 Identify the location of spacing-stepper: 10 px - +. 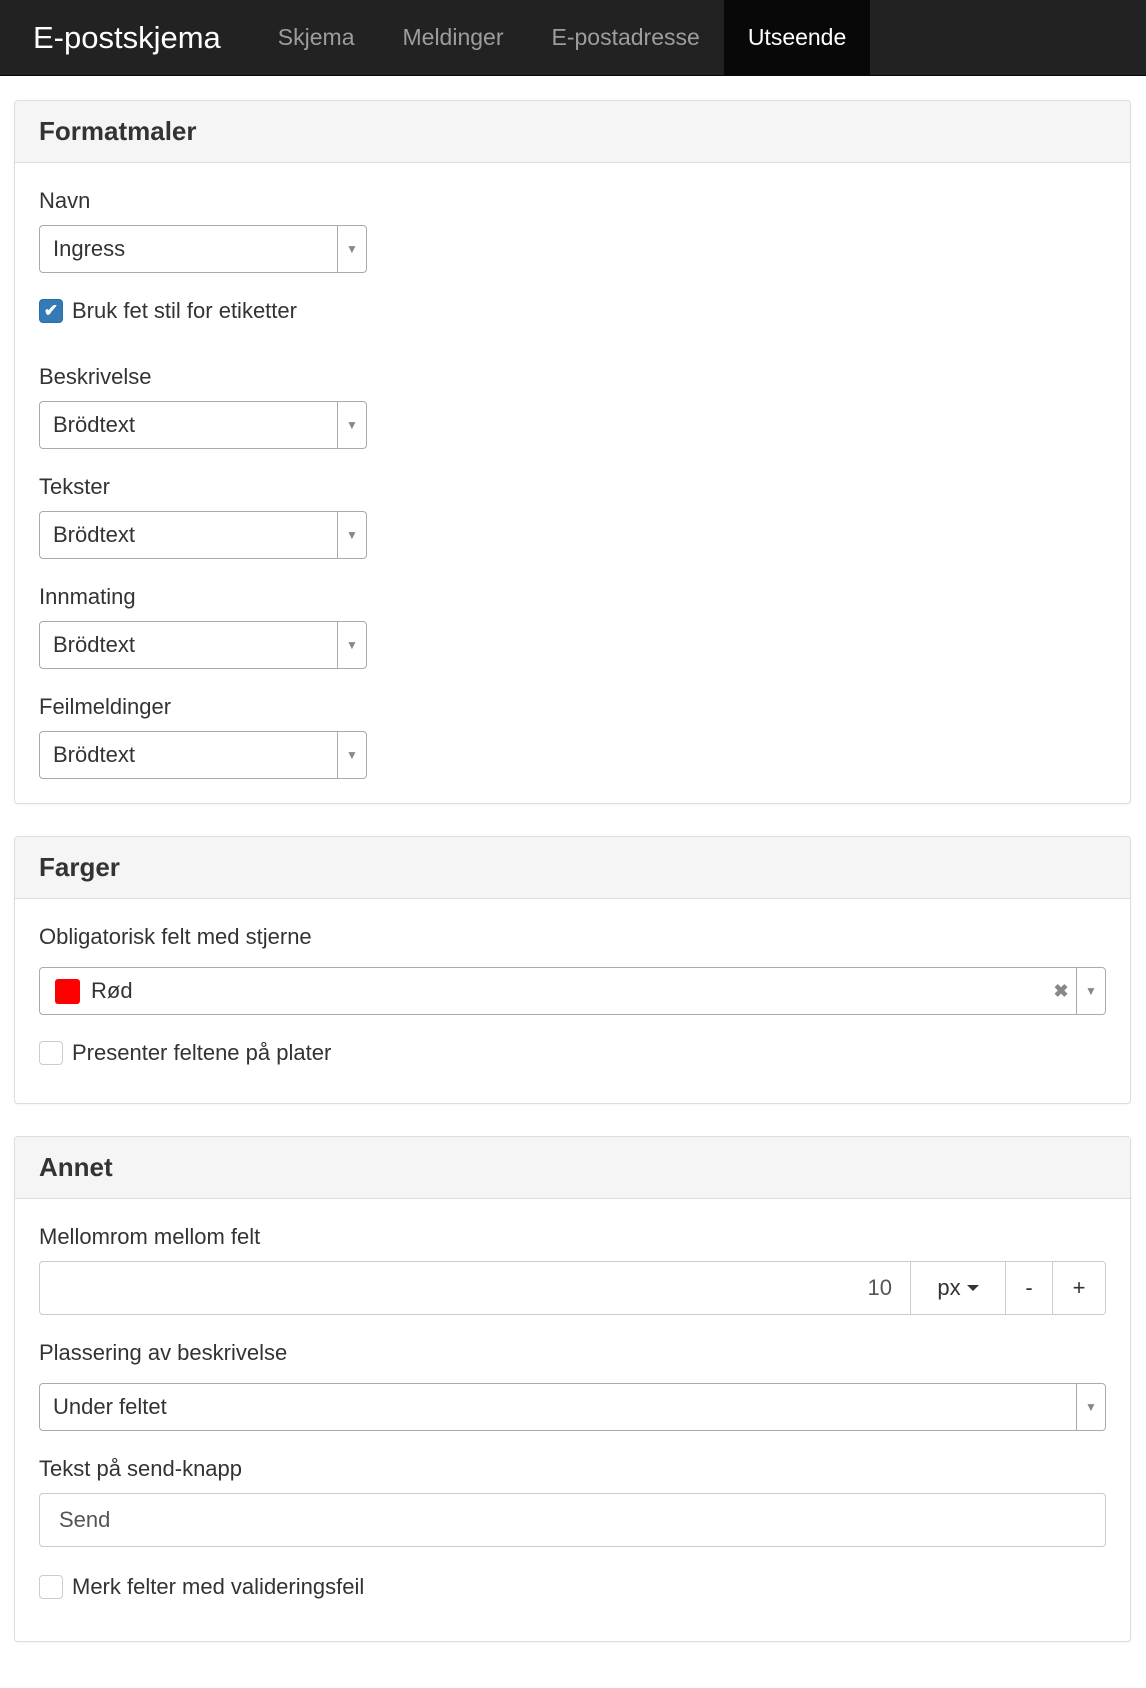
(572, 1288).